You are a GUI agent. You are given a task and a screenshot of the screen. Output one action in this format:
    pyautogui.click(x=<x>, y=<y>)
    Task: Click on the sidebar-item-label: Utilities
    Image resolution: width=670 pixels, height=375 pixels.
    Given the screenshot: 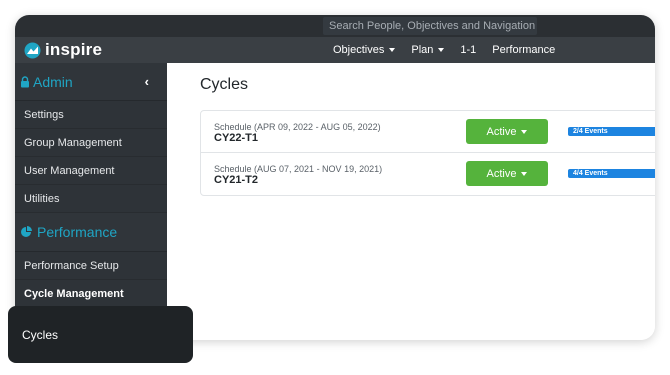 What is the action you would take?
    pyautogui.click(x=42, y=198)
    